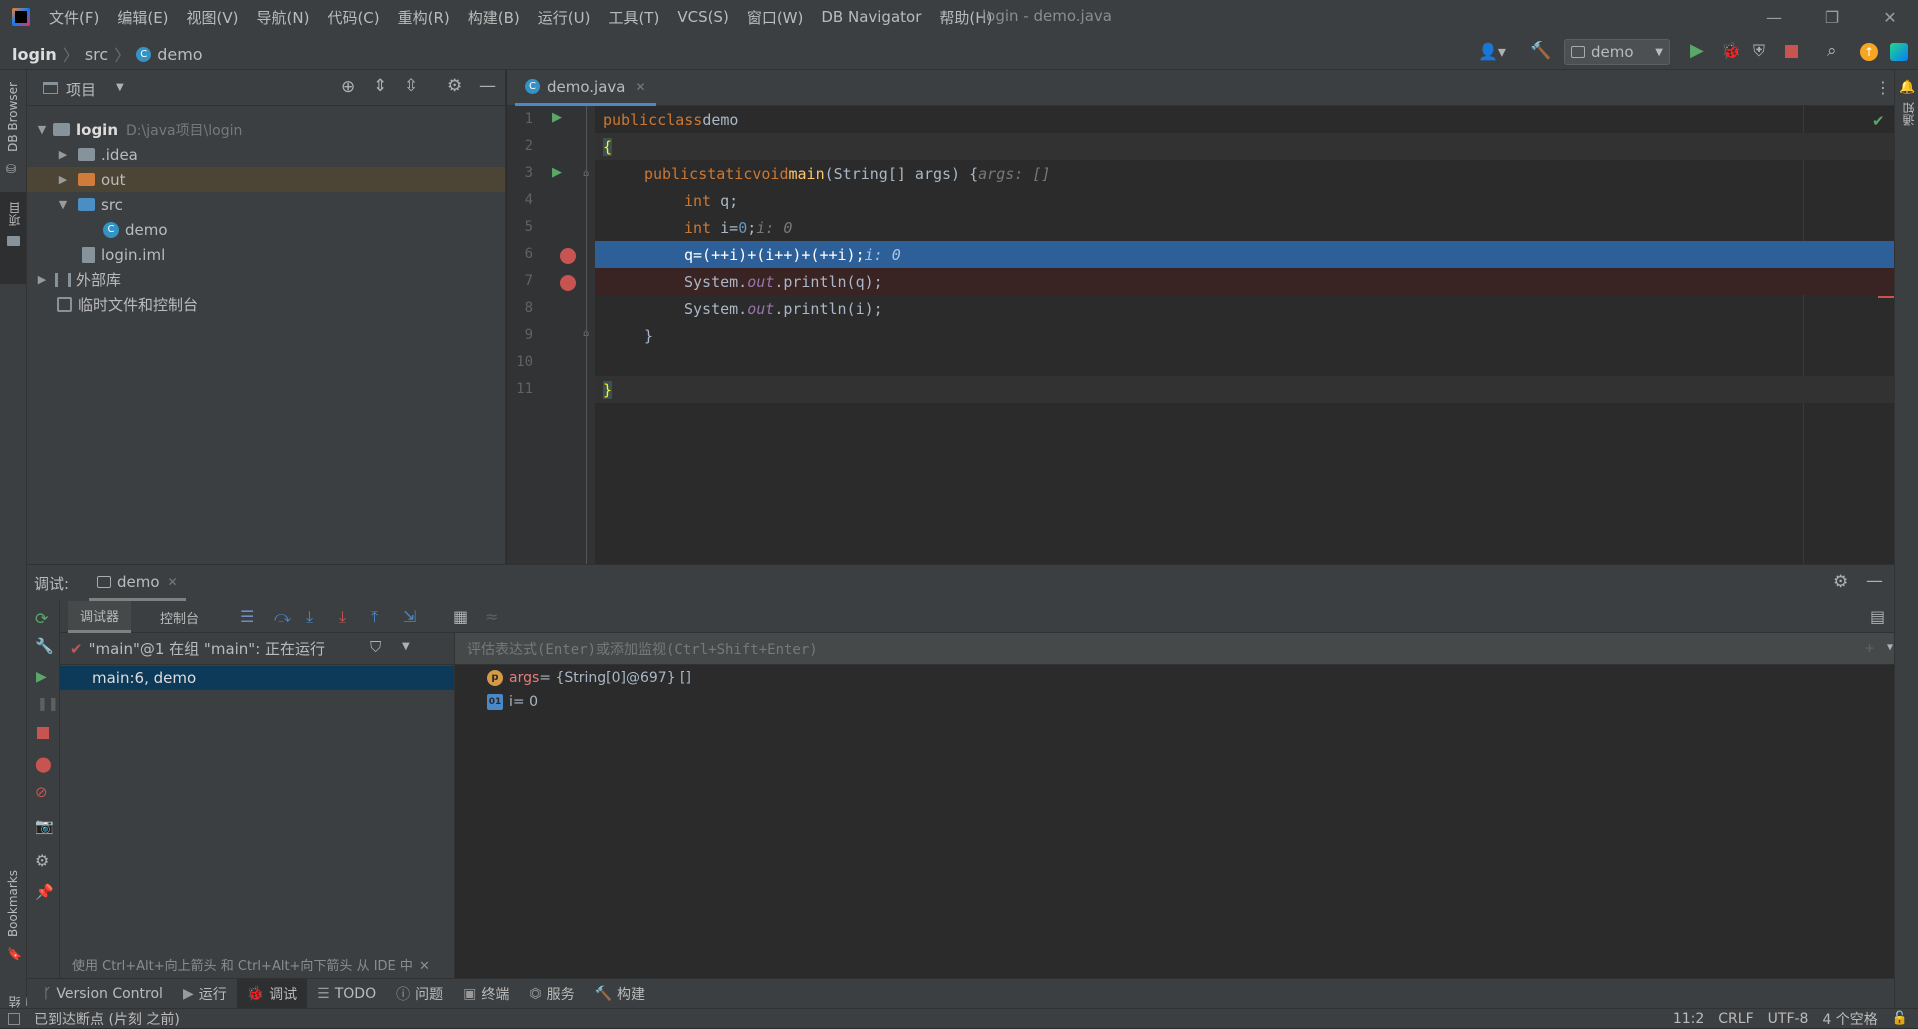 The image size is (1918, 1029). Describe the element at coordinates (179, 54) in the screenshot. I see `breadcrumb-demo: demo` at that location.